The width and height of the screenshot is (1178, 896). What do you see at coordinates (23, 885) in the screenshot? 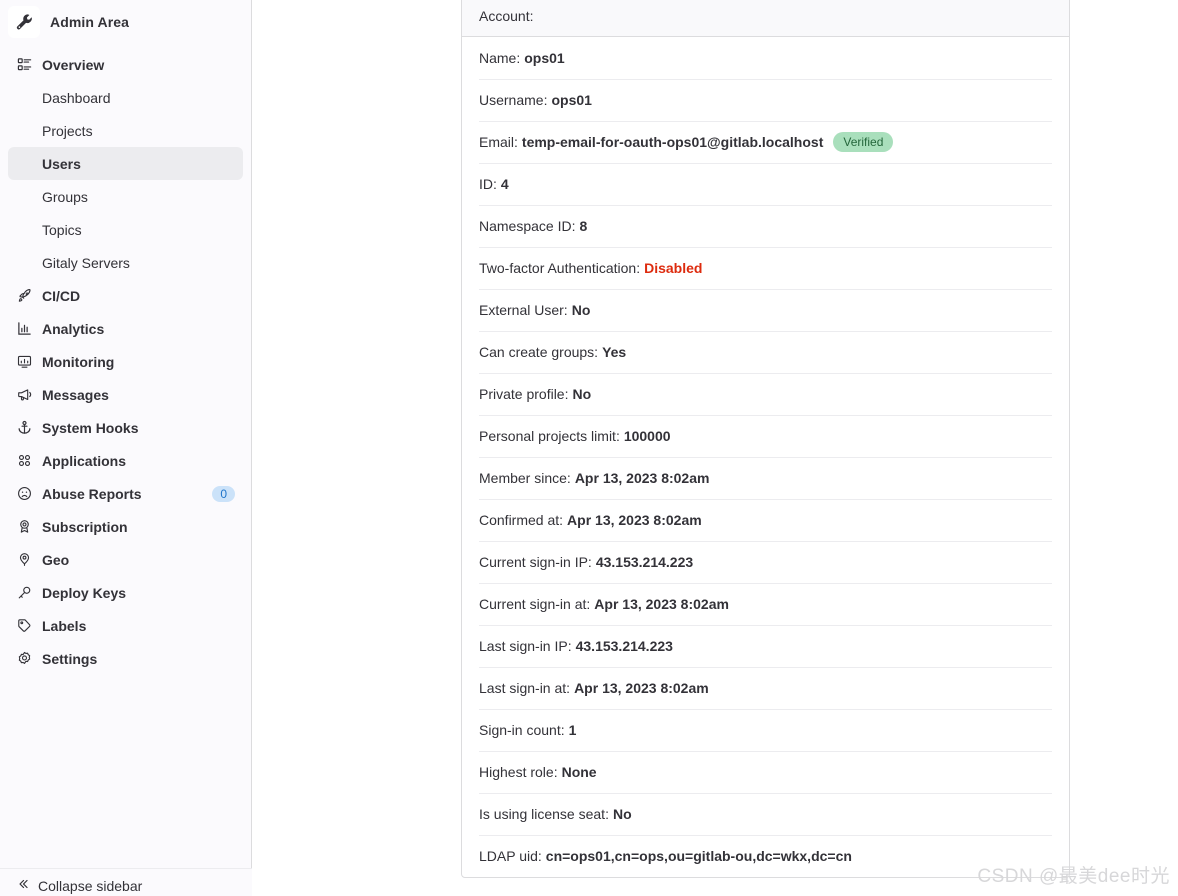
I see `chevron-double-left-icon` at bounding box center [23, 885].